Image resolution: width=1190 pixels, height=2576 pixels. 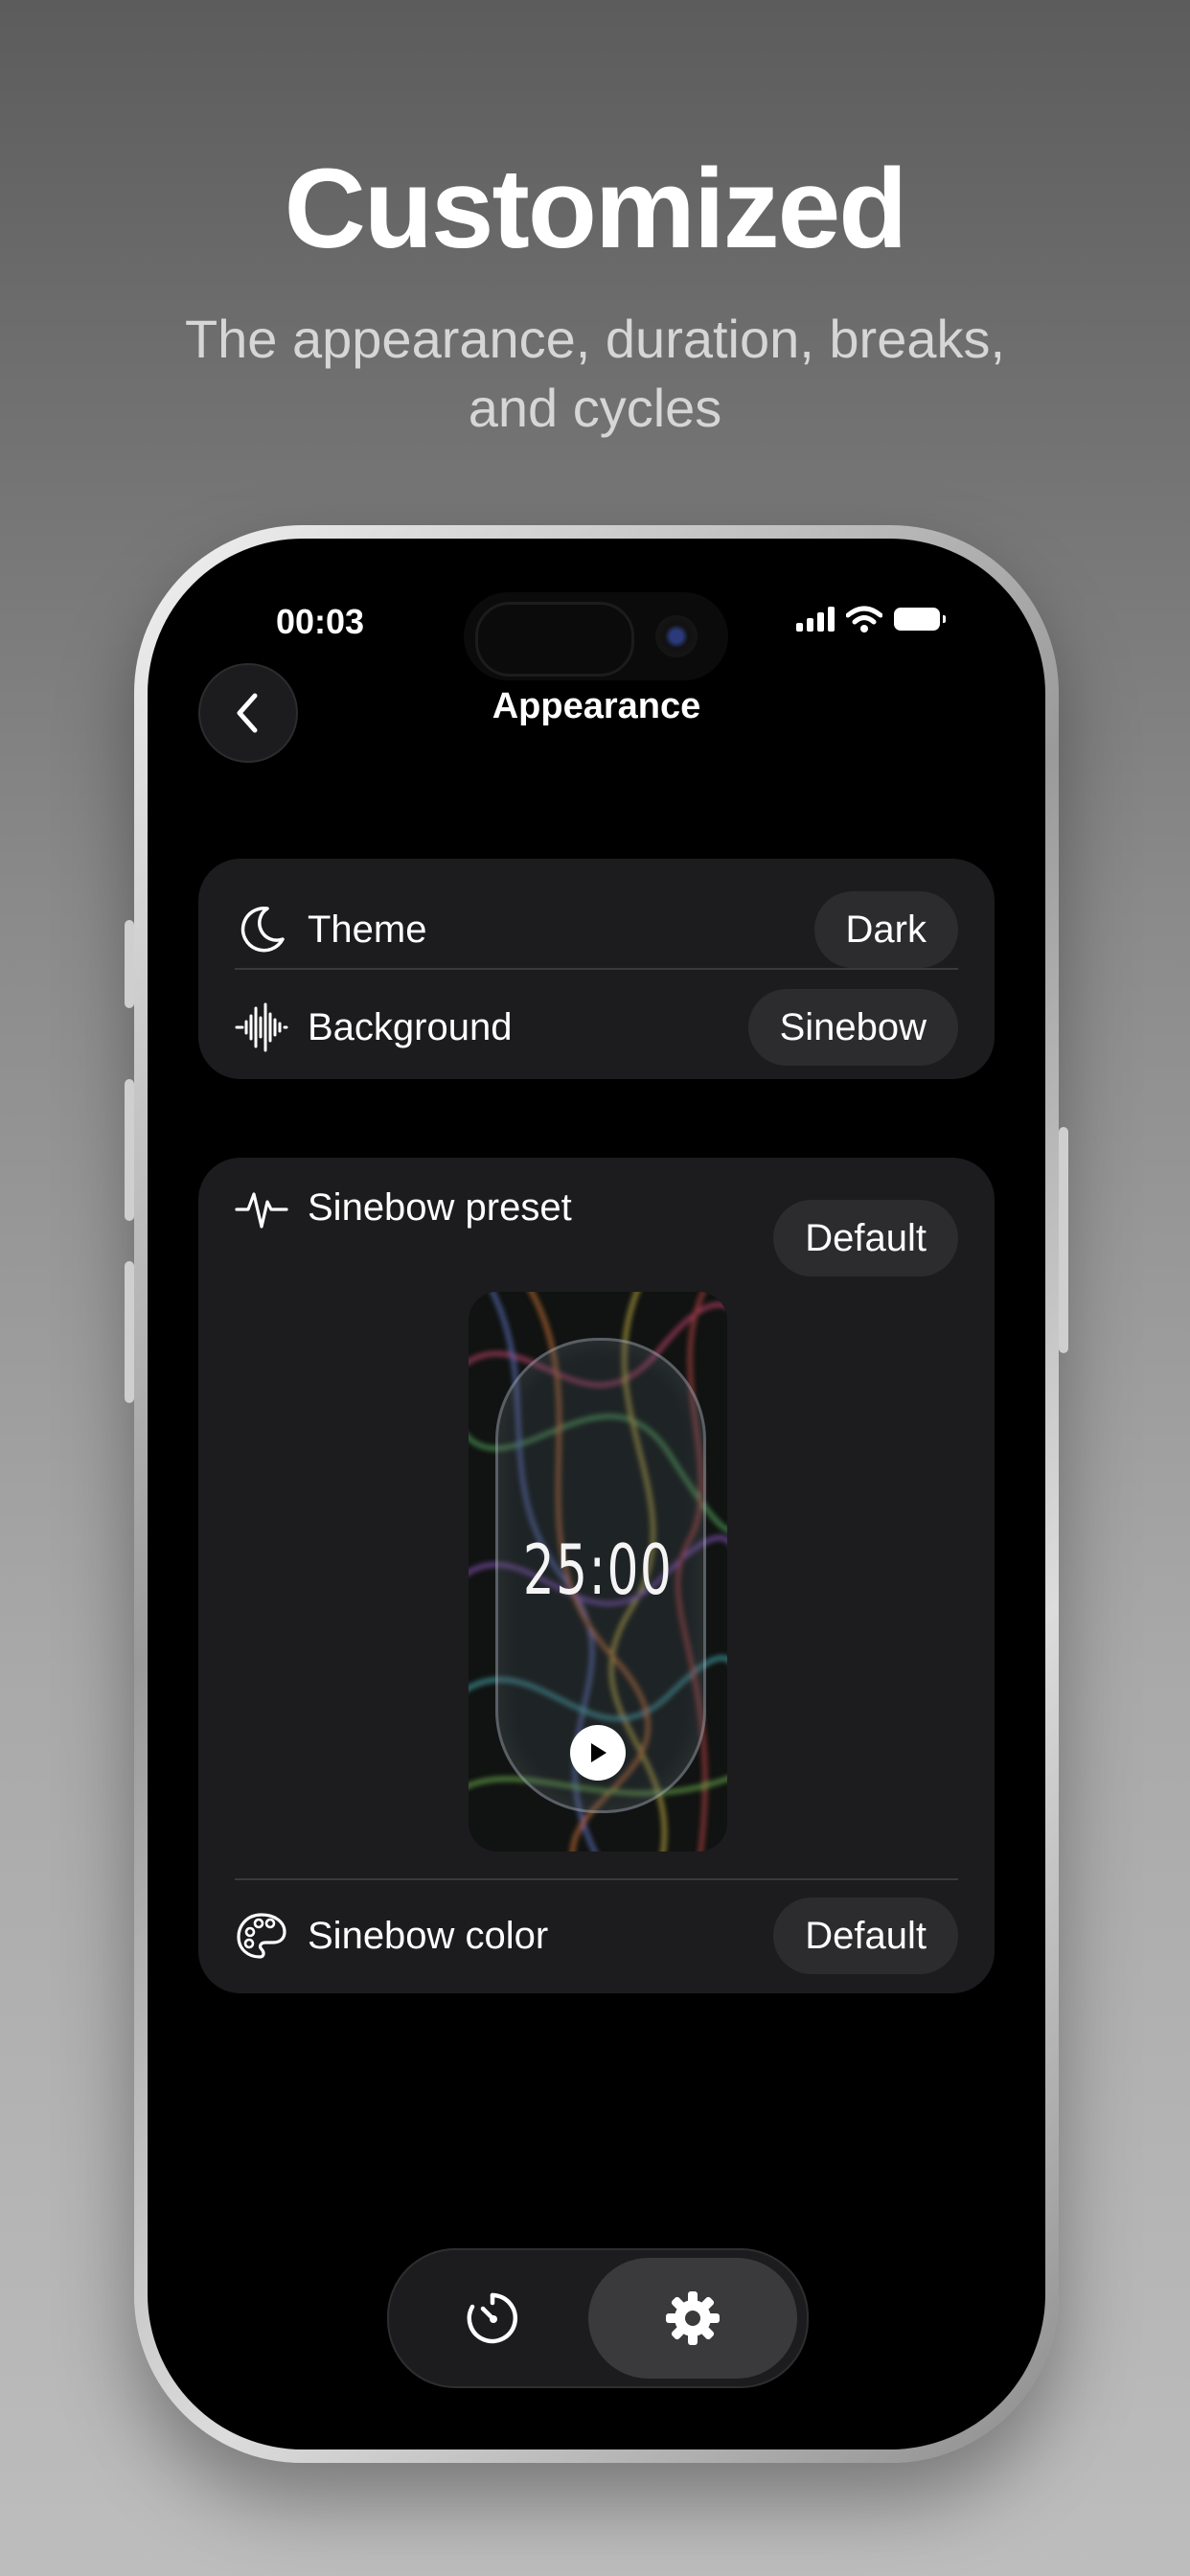 What do you see at coordinates (853, 1027) in the screenshot?
I see `background-value-button: Sinebow` at bounding box center [853, 1027].